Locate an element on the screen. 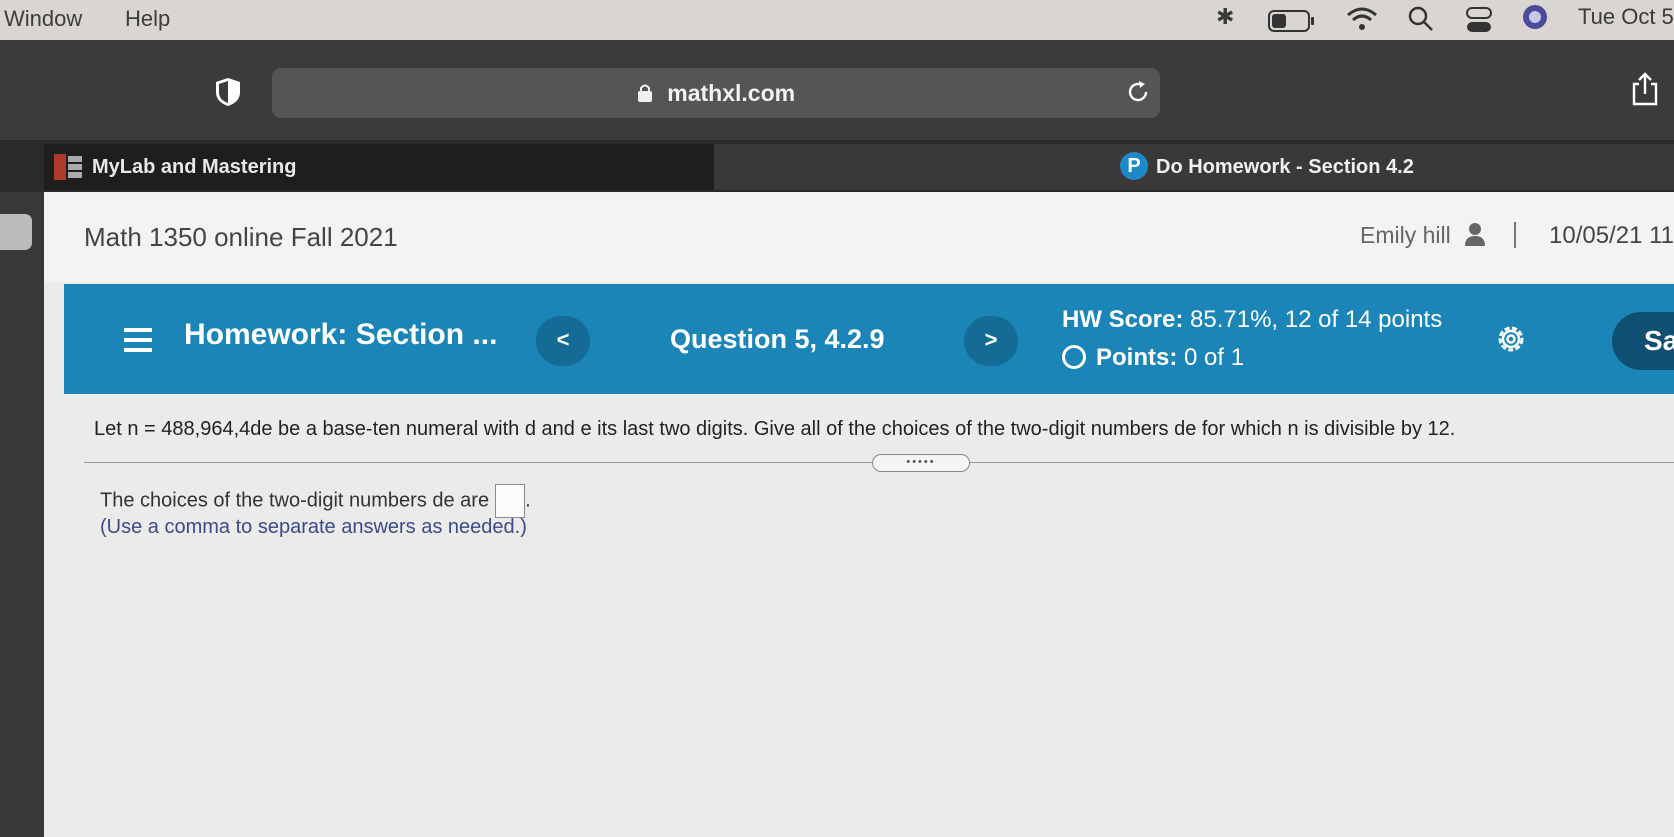  side-panel-tab is located at coordinates (16, 232).